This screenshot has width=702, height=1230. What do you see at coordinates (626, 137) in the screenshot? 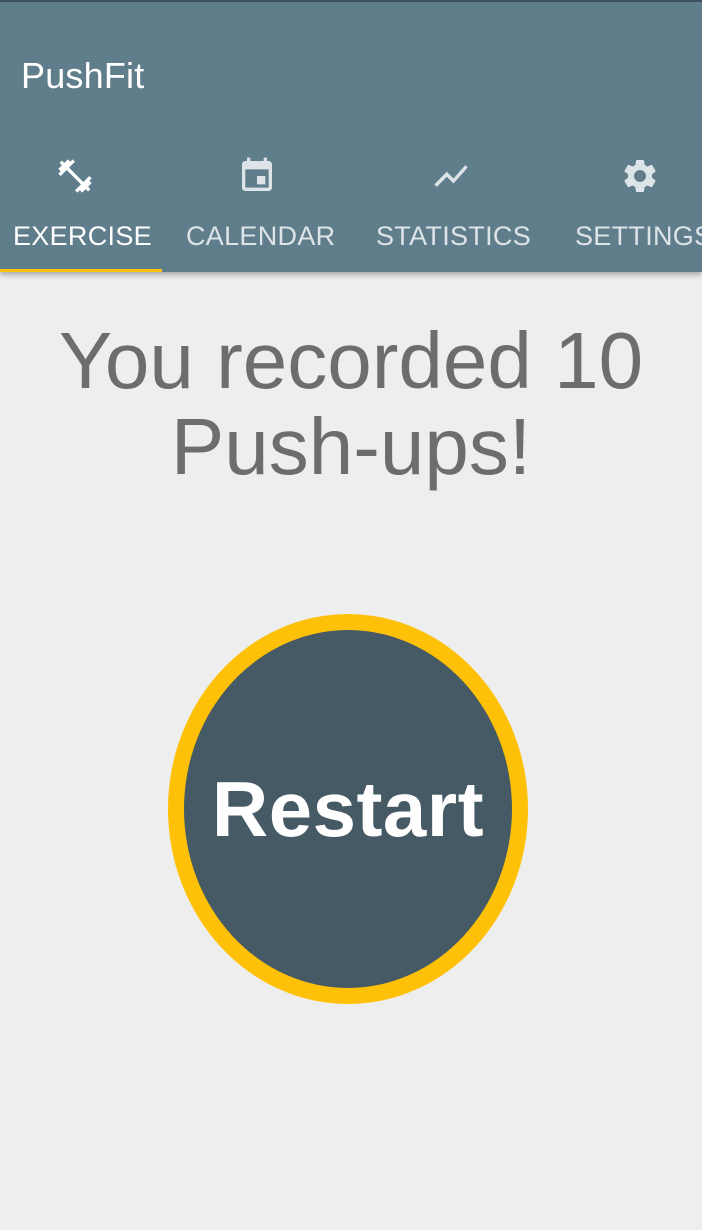
I see `tab-settings: SETTINGS` at bounding box center [626, 137].